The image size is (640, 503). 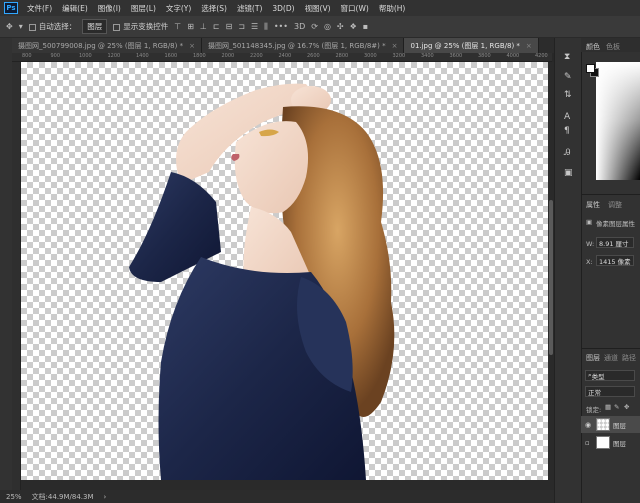 I want to click on tab-doc-3: 01.jpg @ 25% (图层 1, RGB/8) * ×, so click(x=471, y=45).